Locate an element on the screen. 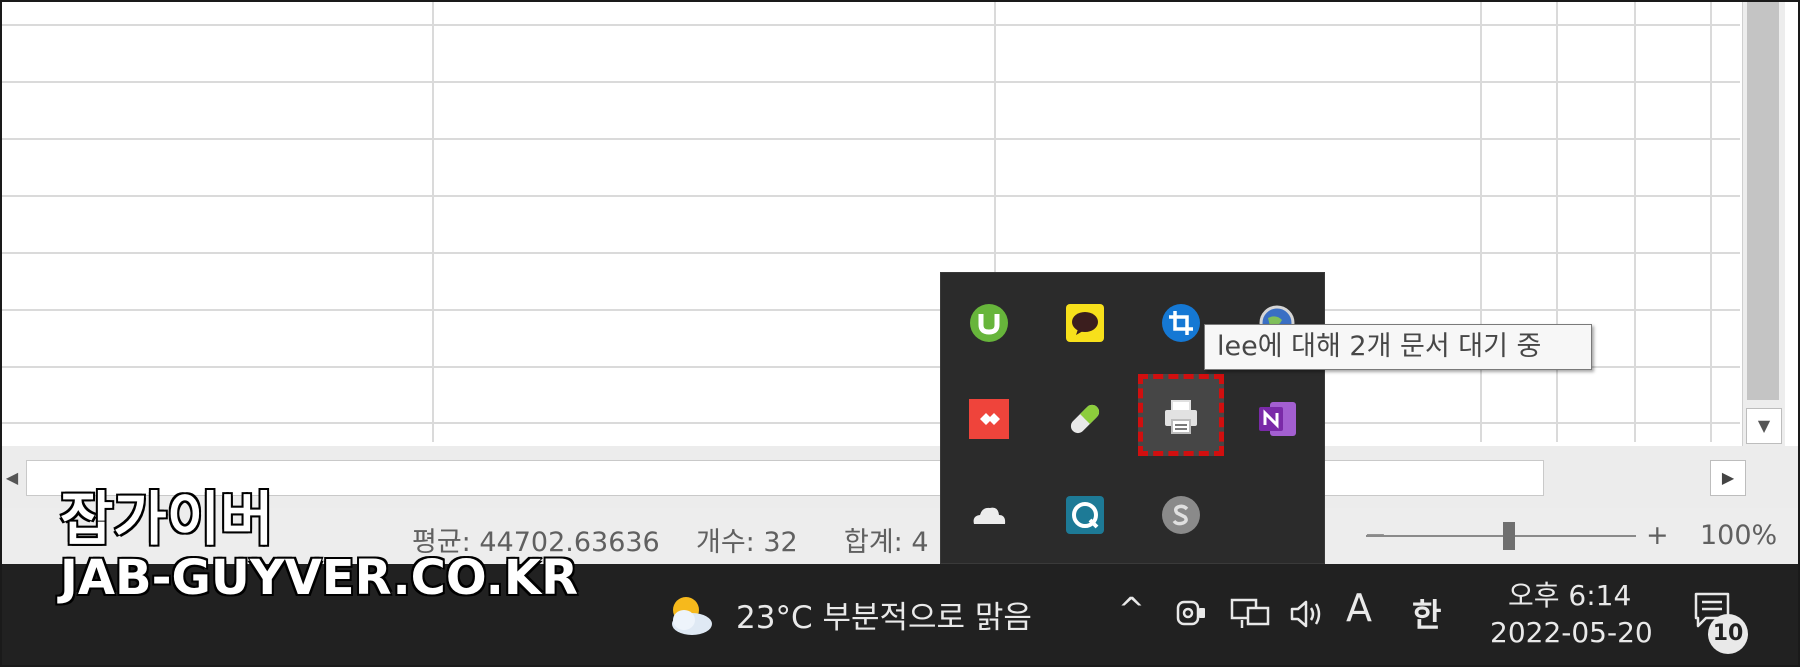 The width and height of the screenshot is (1800, 667). camera-icon is located at coordinates (1191, 614).